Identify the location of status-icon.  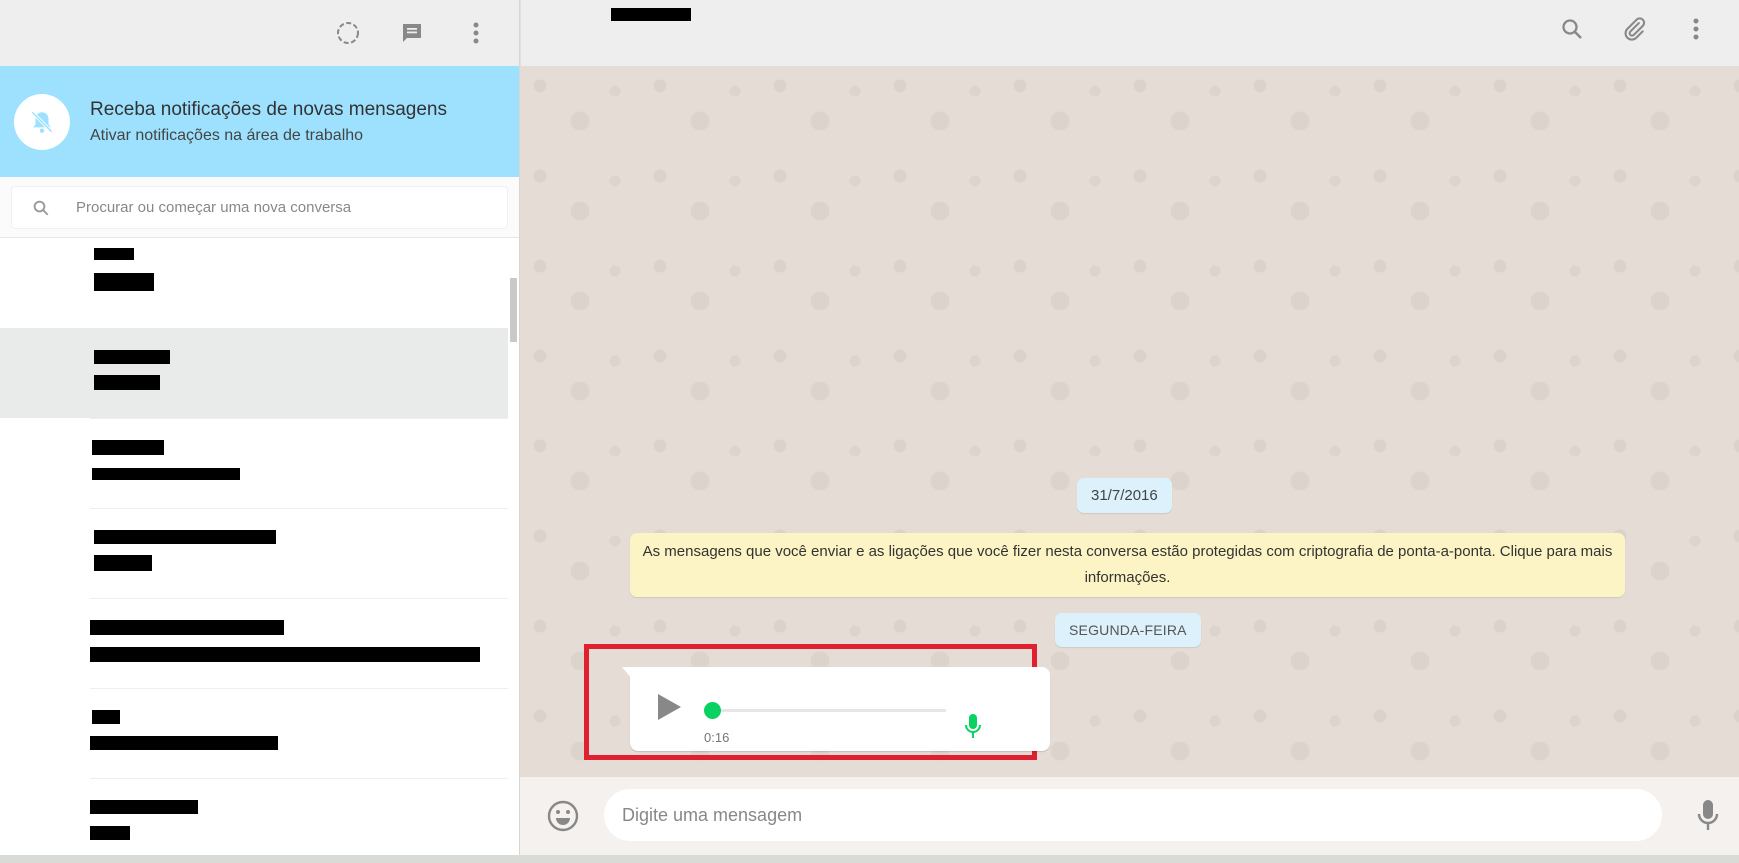
(348, 33).